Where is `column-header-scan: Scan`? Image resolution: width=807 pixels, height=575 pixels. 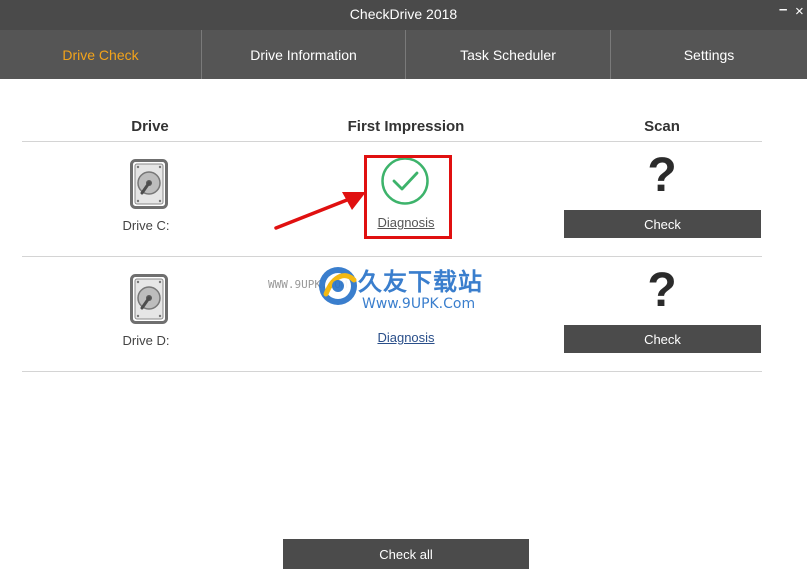 column-header-scan: Scan is located at coordinates (662, 126).